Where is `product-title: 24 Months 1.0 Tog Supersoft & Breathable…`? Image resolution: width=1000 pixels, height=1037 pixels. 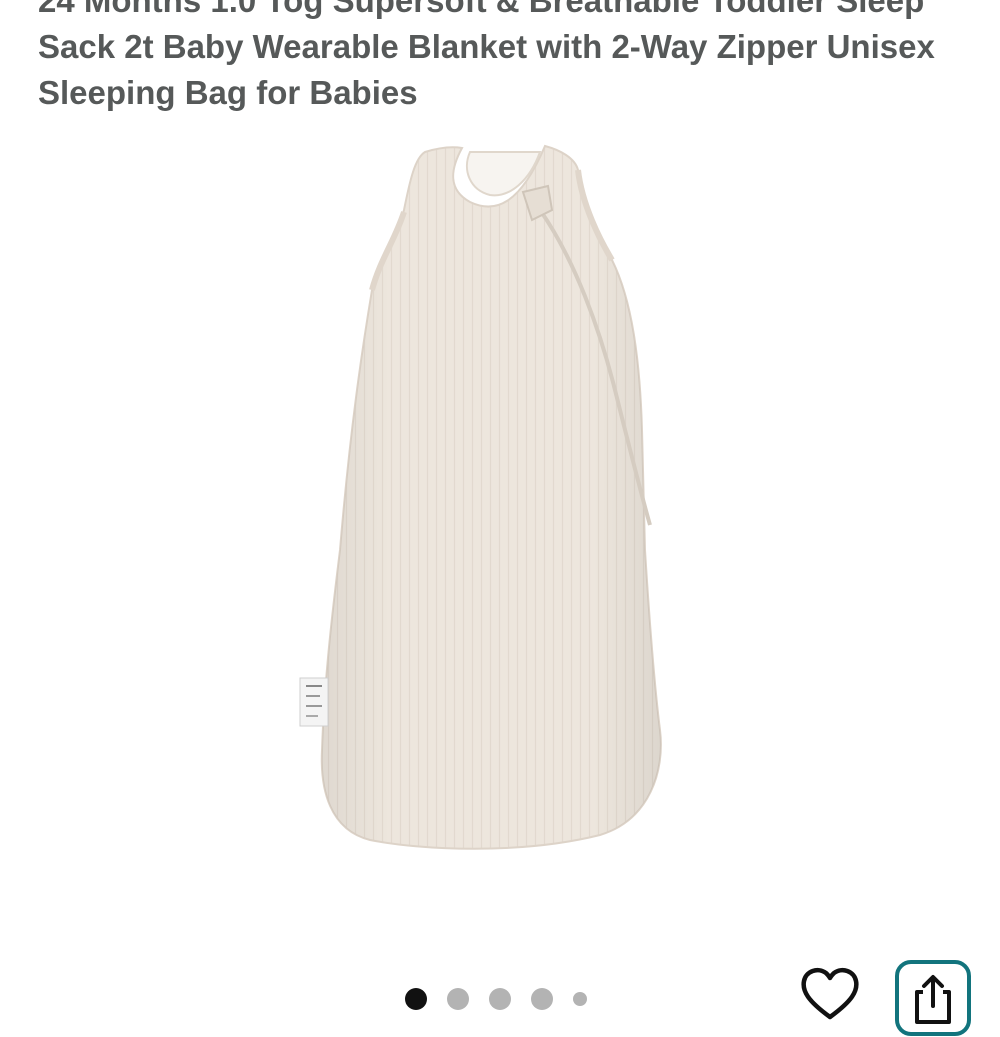 product-title: 24 Months 1.0 Tog Supersoft & Breathable… is located at coordinates (486, 55).